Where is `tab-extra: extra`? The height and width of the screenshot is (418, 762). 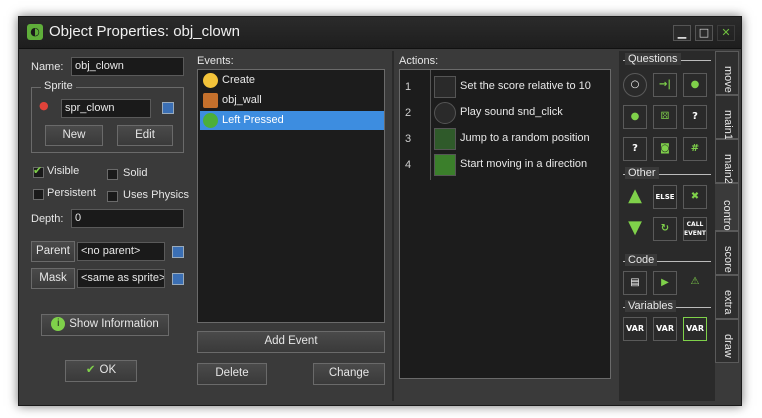
tab-extra: extra is located at coordinates (727, 297).